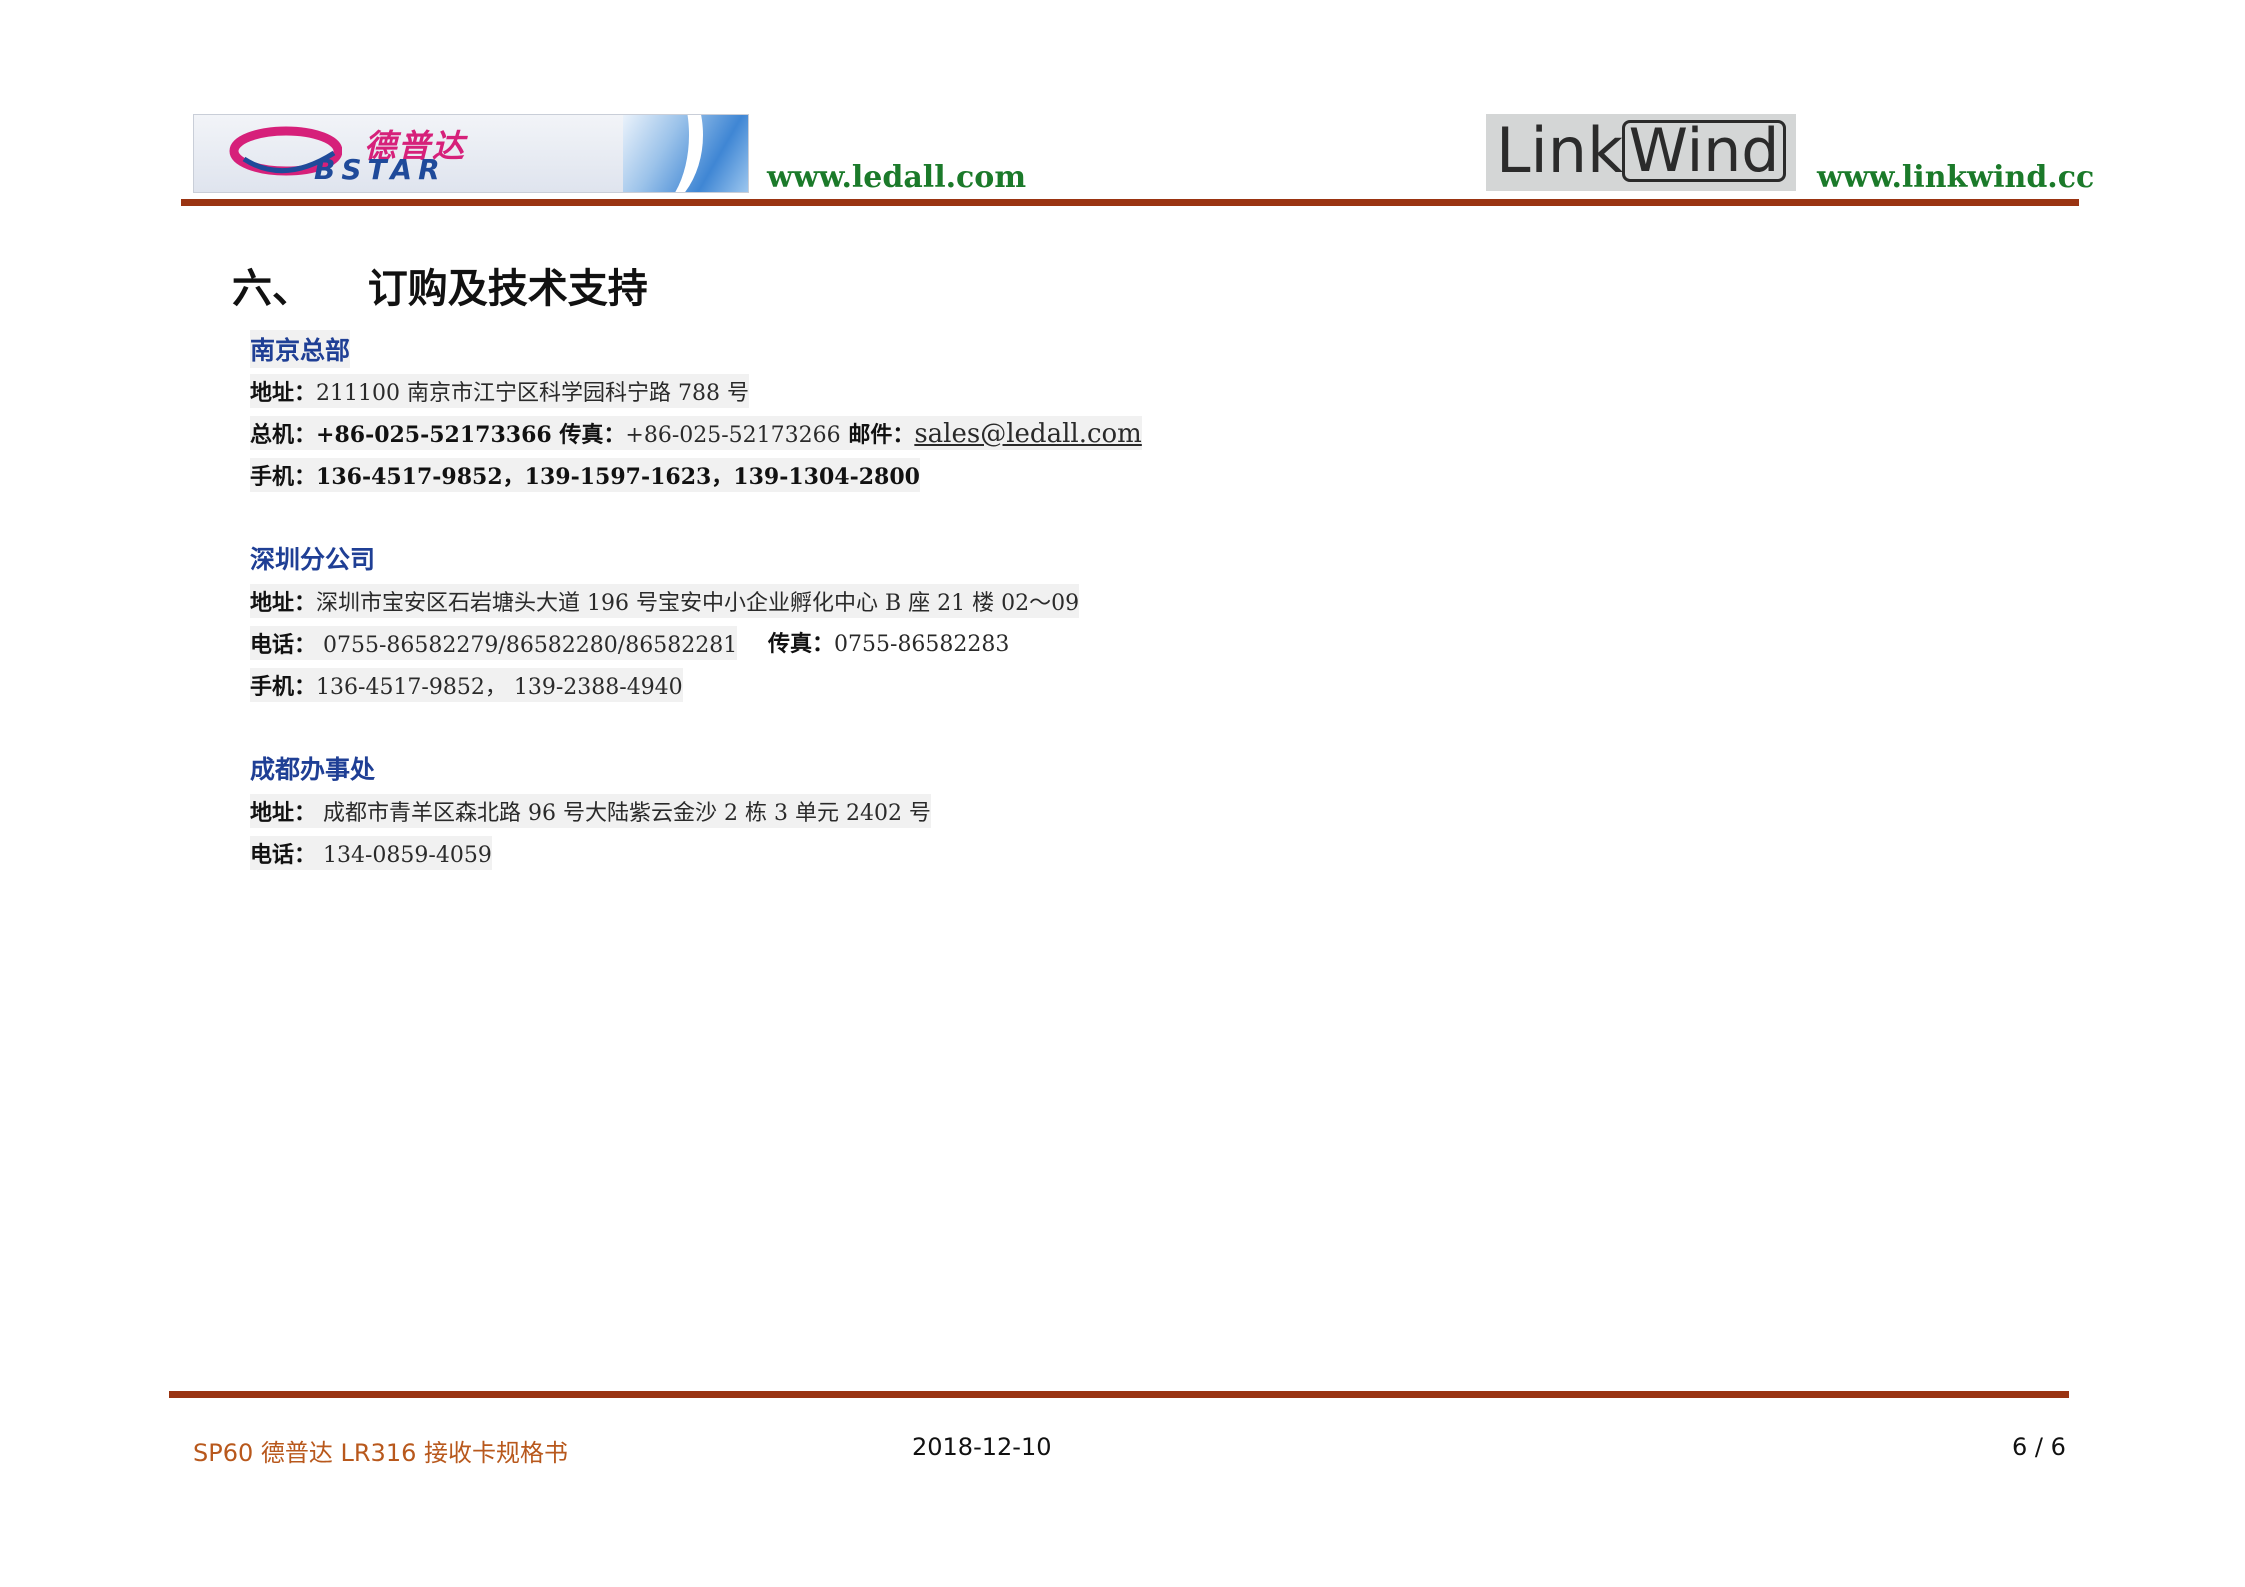  Describe the element at coordinates (1704, 151) in the screenshot. I see `linkwind-logo-wind: Wind` at that location.